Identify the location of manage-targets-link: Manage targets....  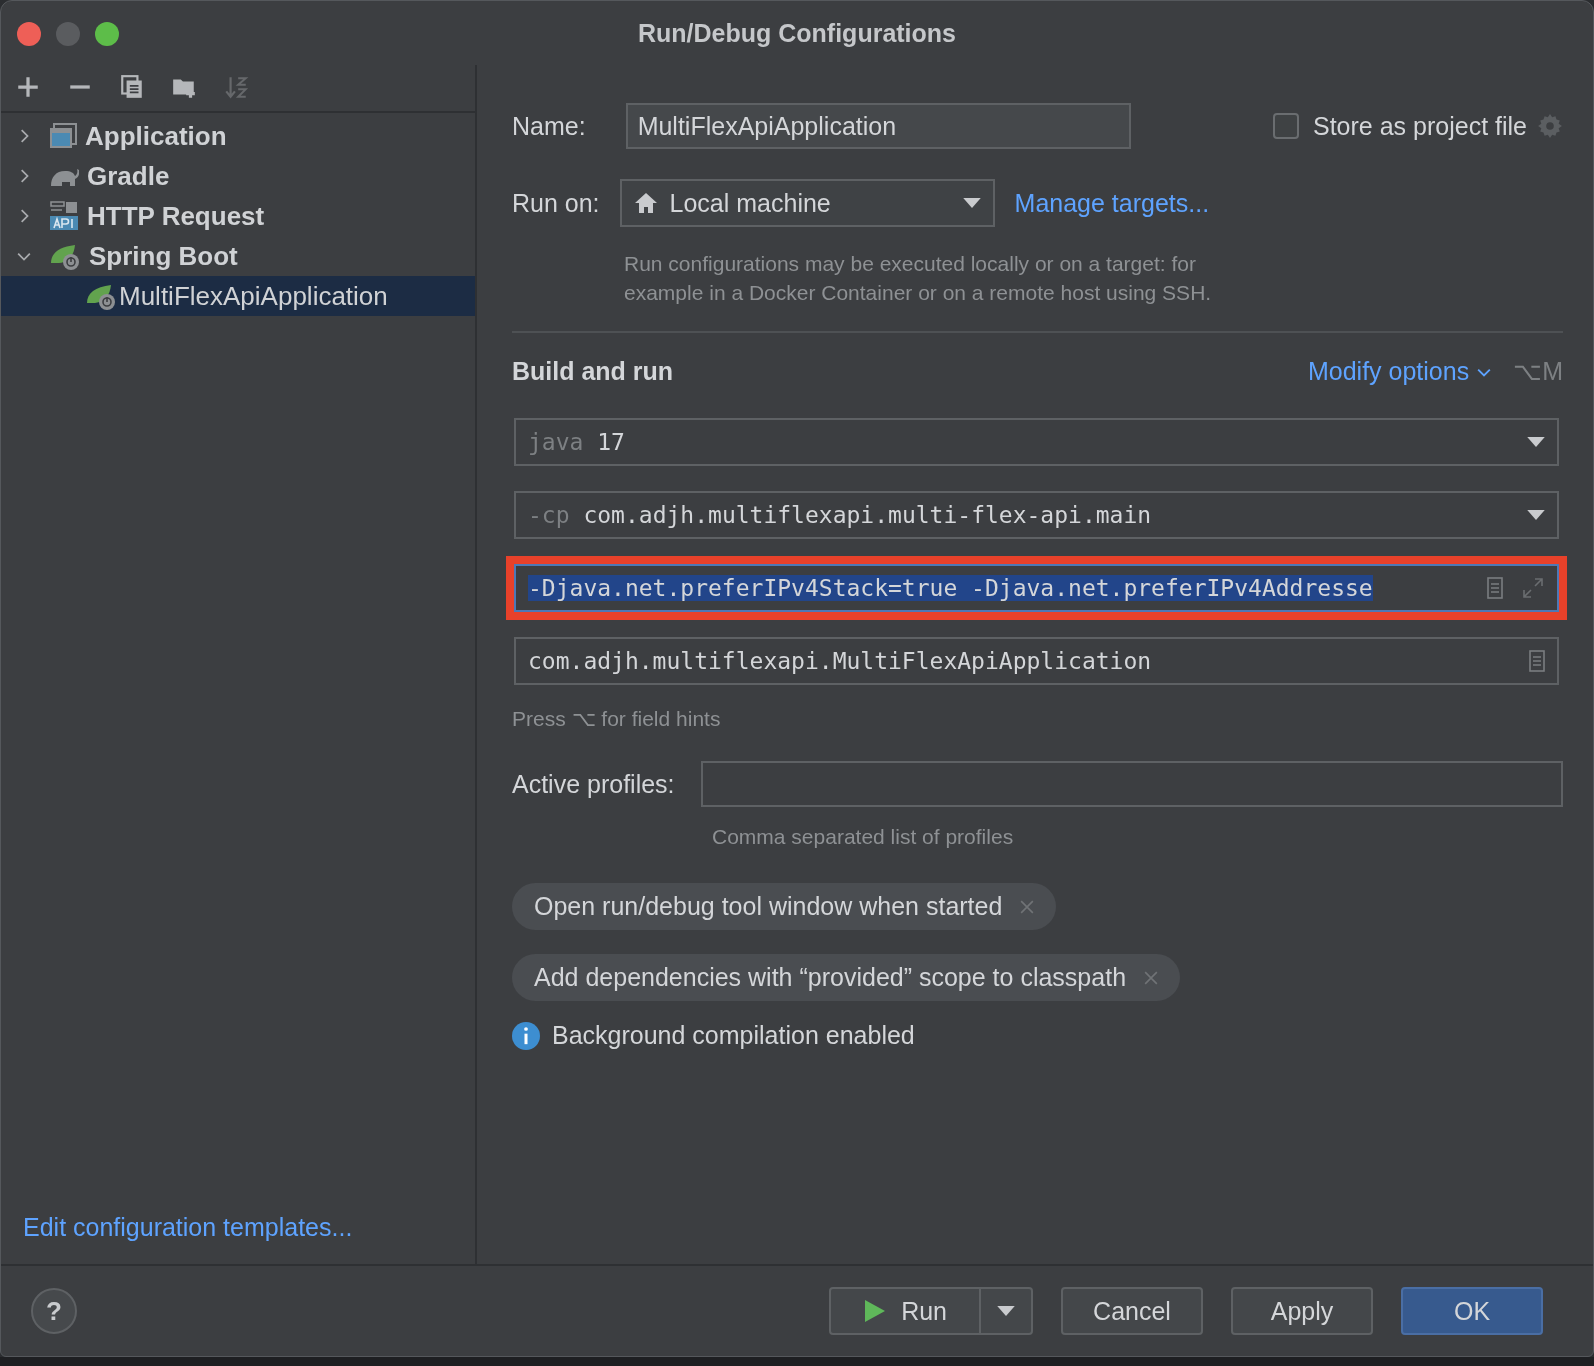
(1112, 203).